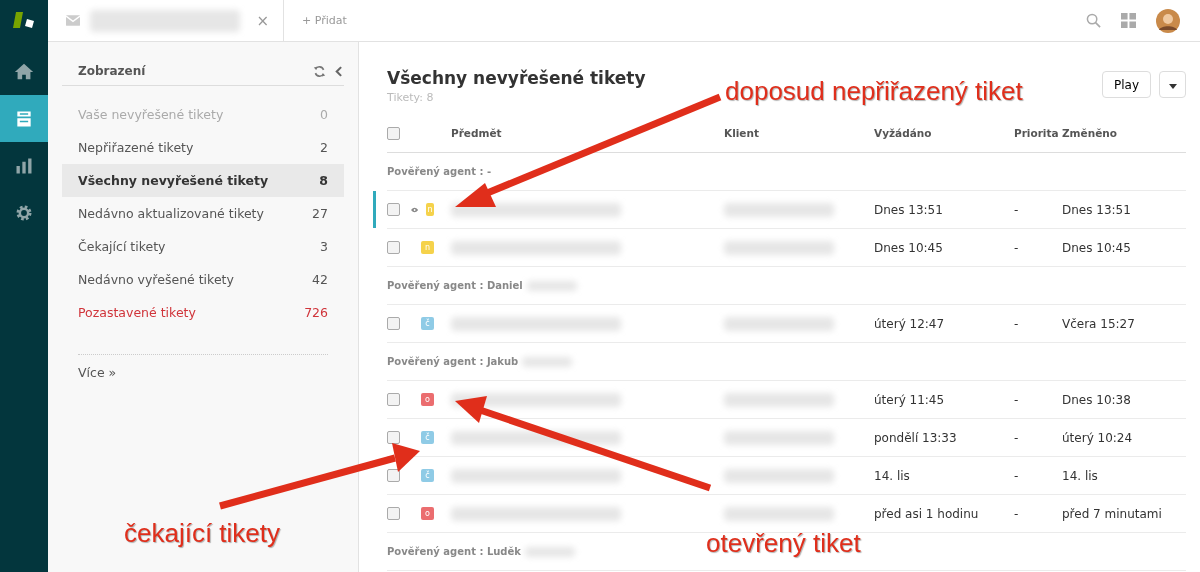 Image resolution: width=1200 pixels, height=572 pixels. Describe the element at coordinates (415, 209) in the screenshot. I see `eye-icon` at that location.